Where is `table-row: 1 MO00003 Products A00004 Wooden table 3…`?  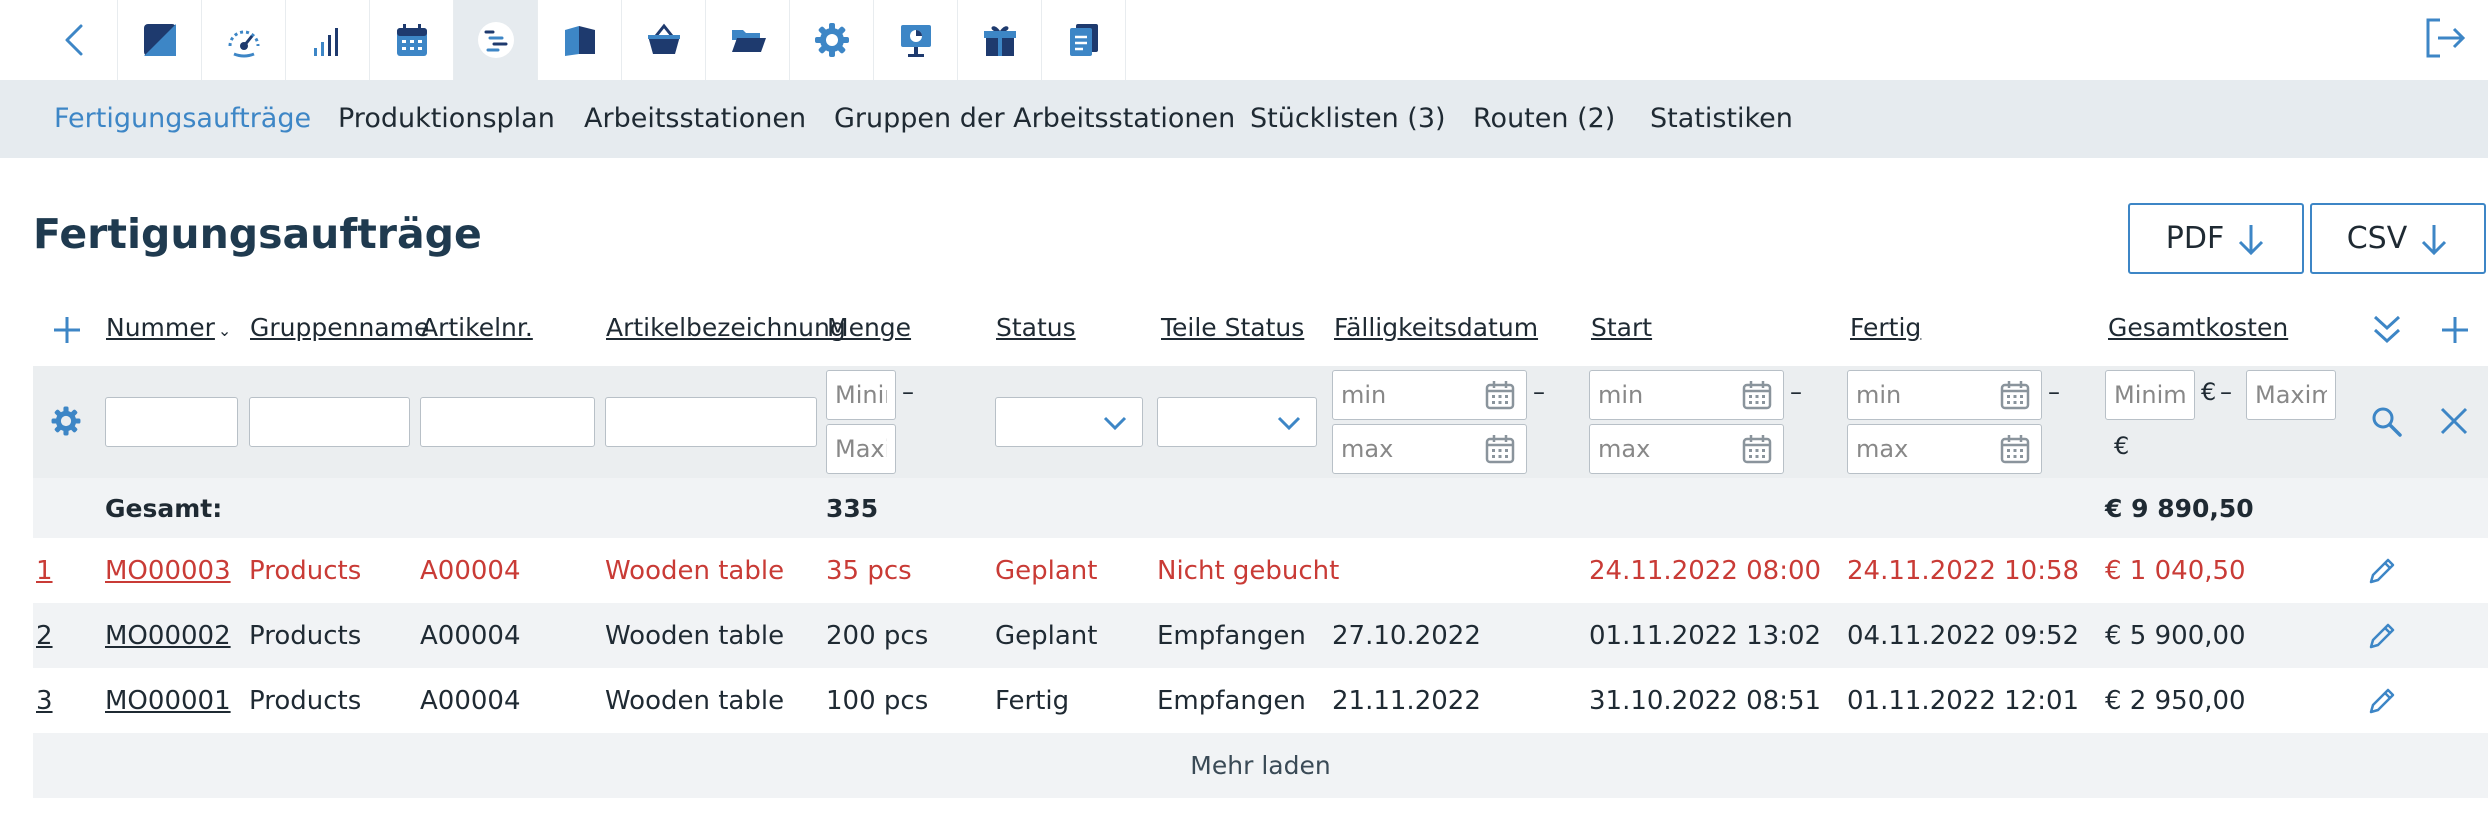
table-row: 1 MO00003 Products A00004 Wooden table 3… is located at coordinates (1260, 570).